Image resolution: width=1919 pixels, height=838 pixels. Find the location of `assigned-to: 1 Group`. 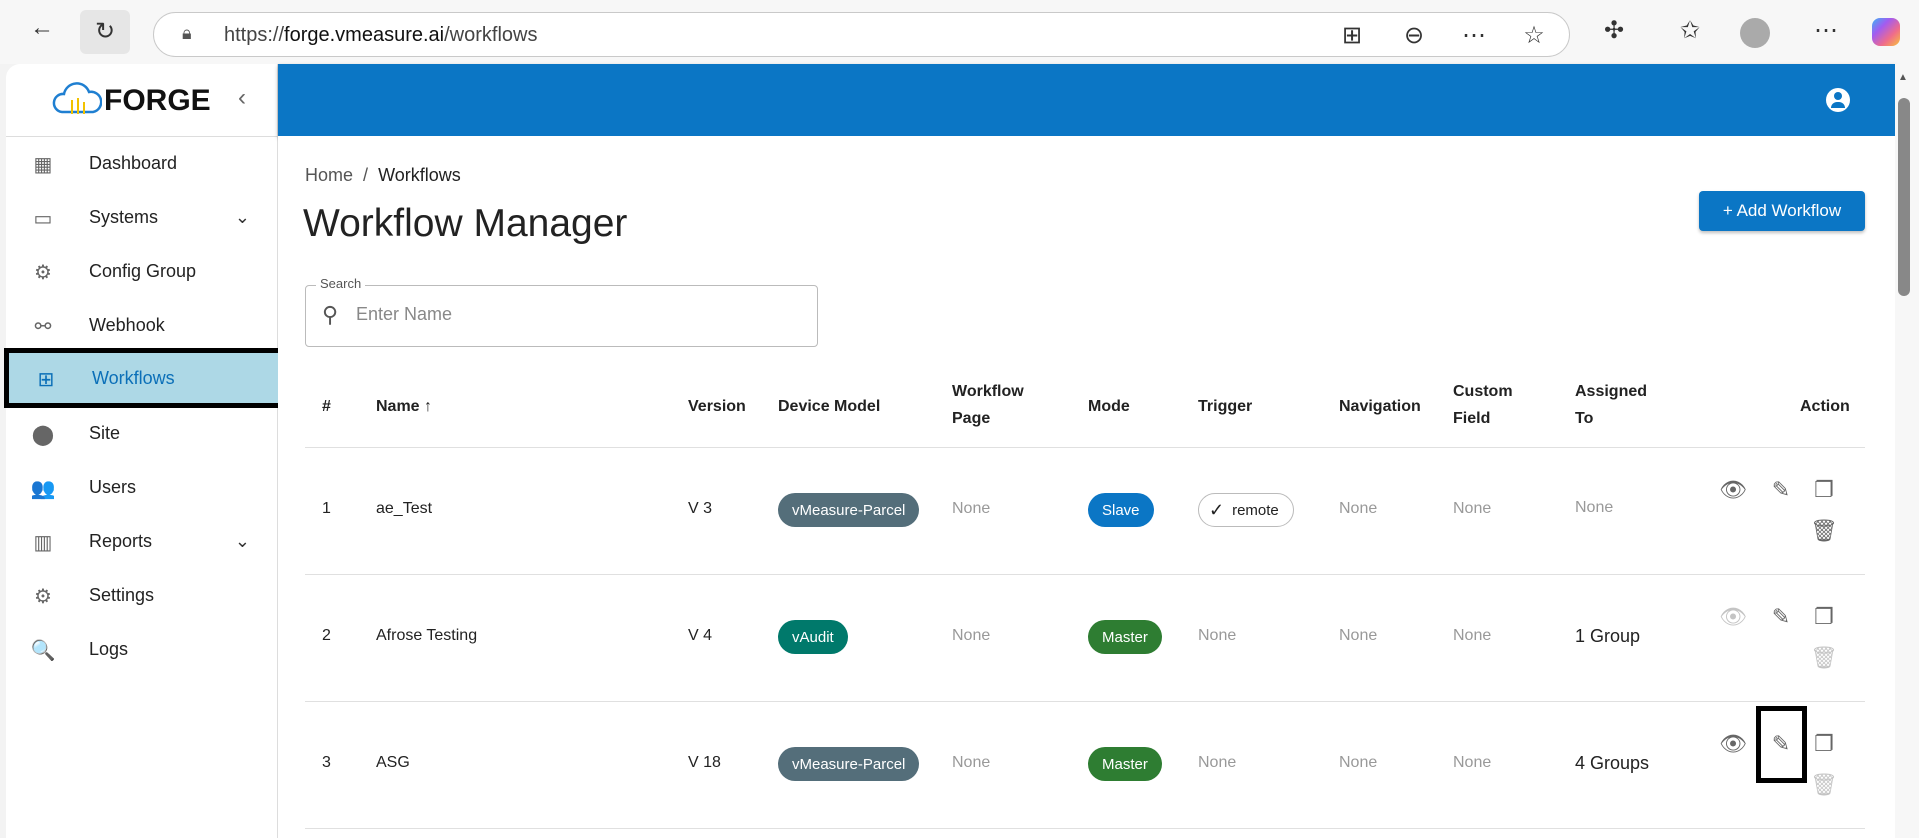

assigned-to: 1 Group is located at coordinates (1608, 636).